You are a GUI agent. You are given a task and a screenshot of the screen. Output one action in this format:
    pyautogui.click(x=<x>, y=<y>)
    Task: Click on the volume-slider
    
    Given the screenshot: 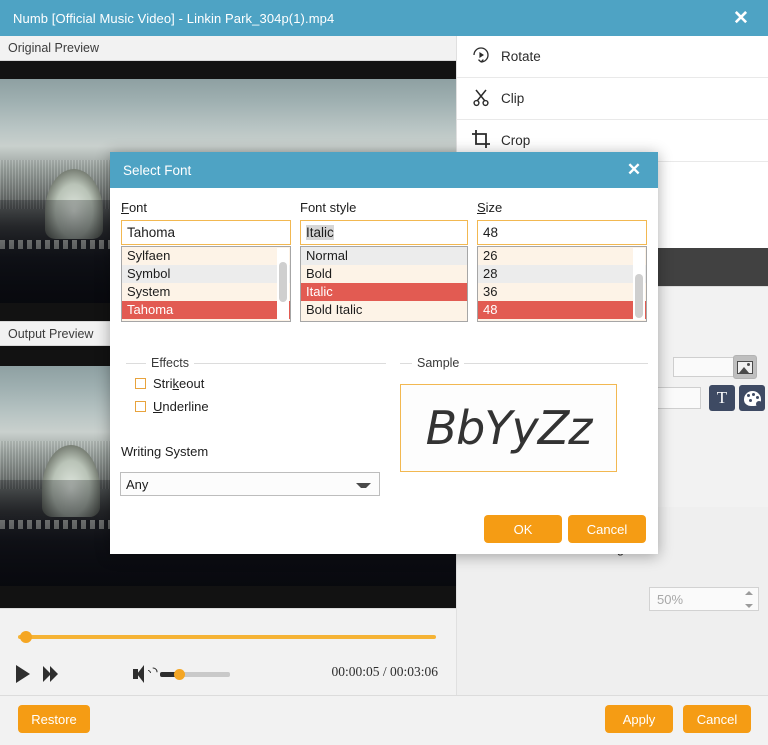 What is the action you would take?
    pyautogui.click(x=195, y=674)
    